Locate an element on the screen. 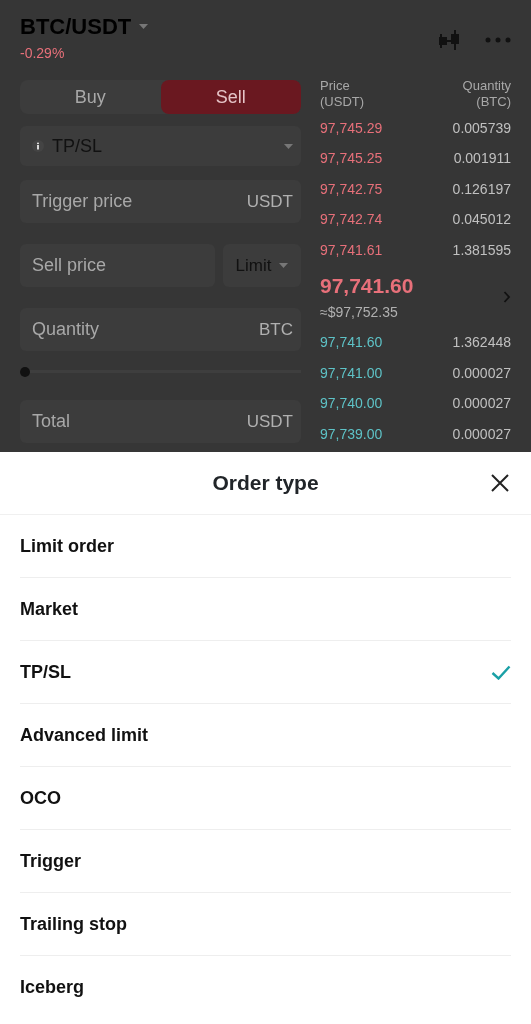  chevron-right-icon is located at coordinates (507, 296).